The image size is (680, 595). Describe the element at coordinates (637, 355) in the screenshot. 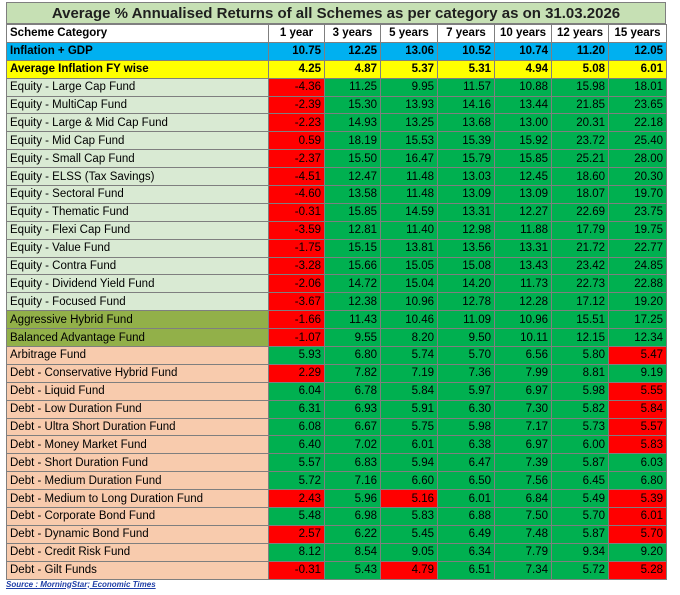

I see `return-value: 5.47` at that location.